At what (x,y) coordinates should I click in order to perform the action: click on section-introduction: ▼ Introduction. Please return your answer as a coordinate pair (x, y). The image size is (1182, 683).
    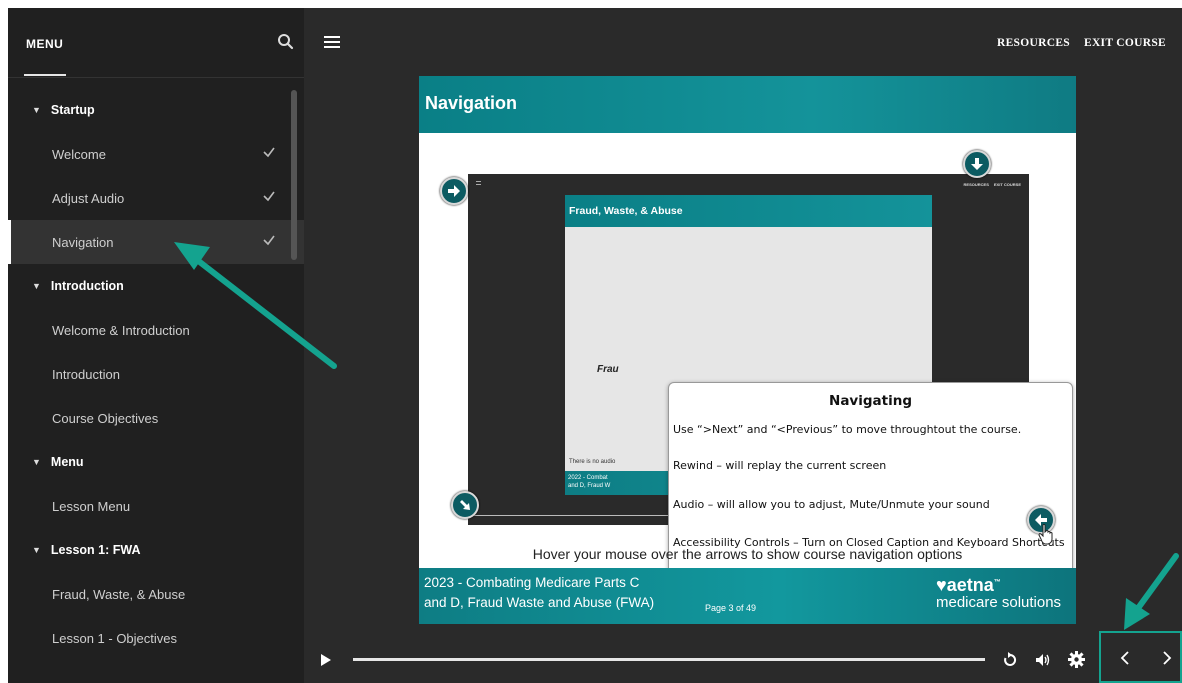
    Looking at the image, I should click on (156, 286).